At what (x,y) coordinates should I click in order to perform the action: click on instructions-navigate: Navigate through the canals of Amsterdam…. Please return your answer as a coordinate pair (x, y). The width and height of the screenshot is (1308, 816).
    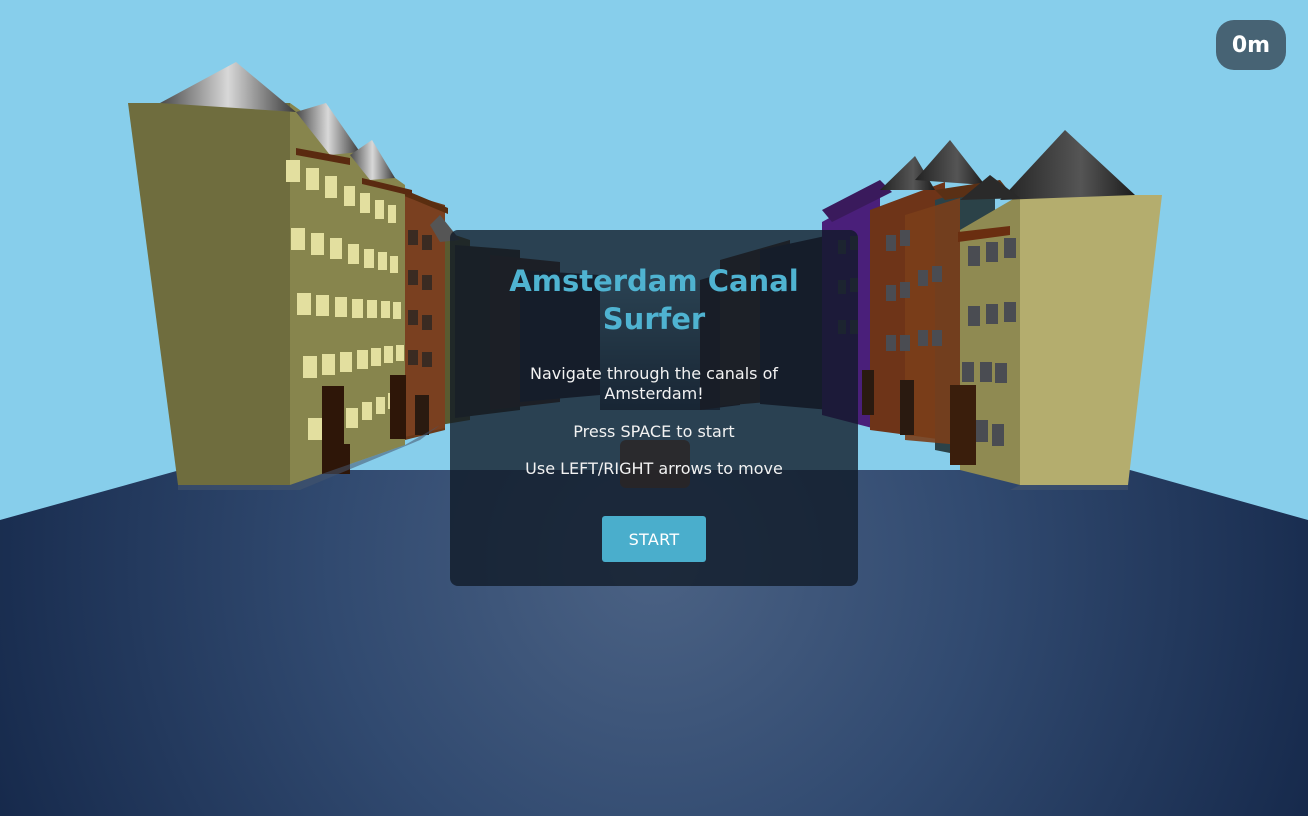
    Looking at the image, I should click on (654, 383).